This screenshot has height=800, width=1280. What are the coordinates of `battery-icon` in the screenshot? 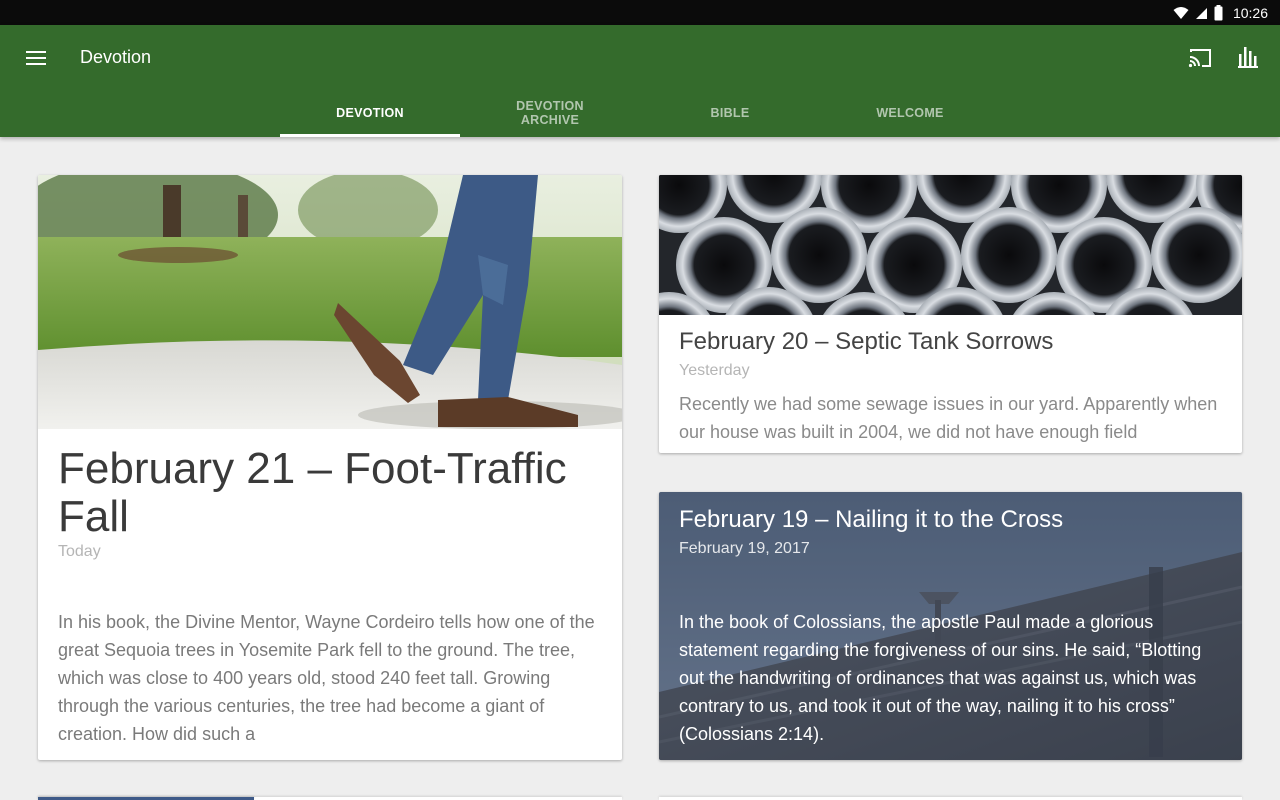 It's located at (1218, 12).